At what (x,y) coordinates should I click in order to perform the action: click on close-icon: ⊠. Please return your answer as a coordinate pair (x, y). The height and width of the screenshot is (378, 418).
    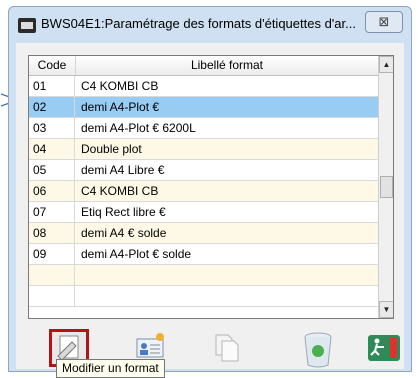
    Looking at the image, I should click on (384, 21).